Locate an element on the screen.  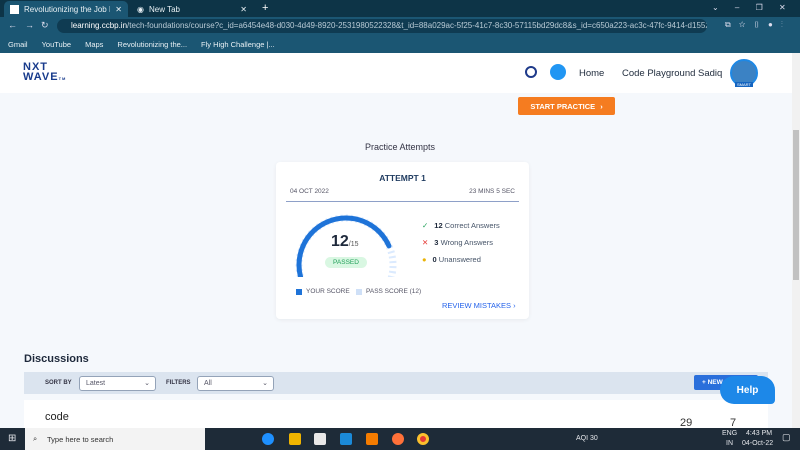
tab-revolutionizing: Revolutionizing the Job Market |✕ is located at coordinates (66, 9).